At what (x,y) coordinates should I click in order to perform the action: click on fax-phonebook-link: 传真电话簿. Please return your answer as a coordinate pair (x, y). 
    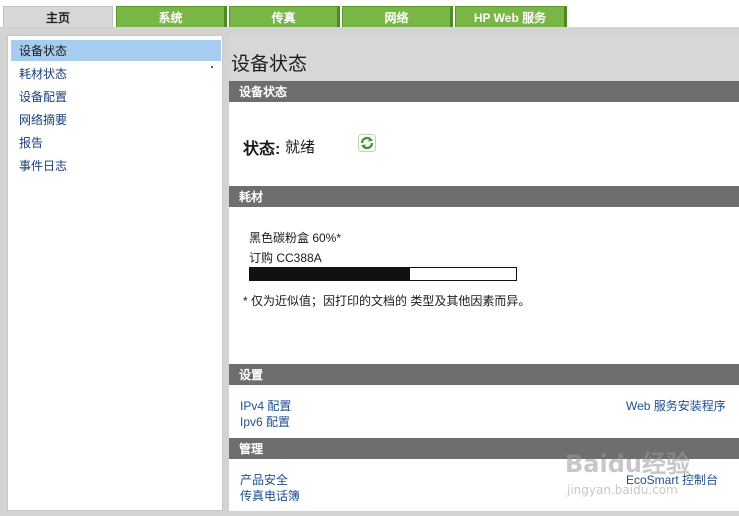
    Looking at the image, I should click on (270, 495).